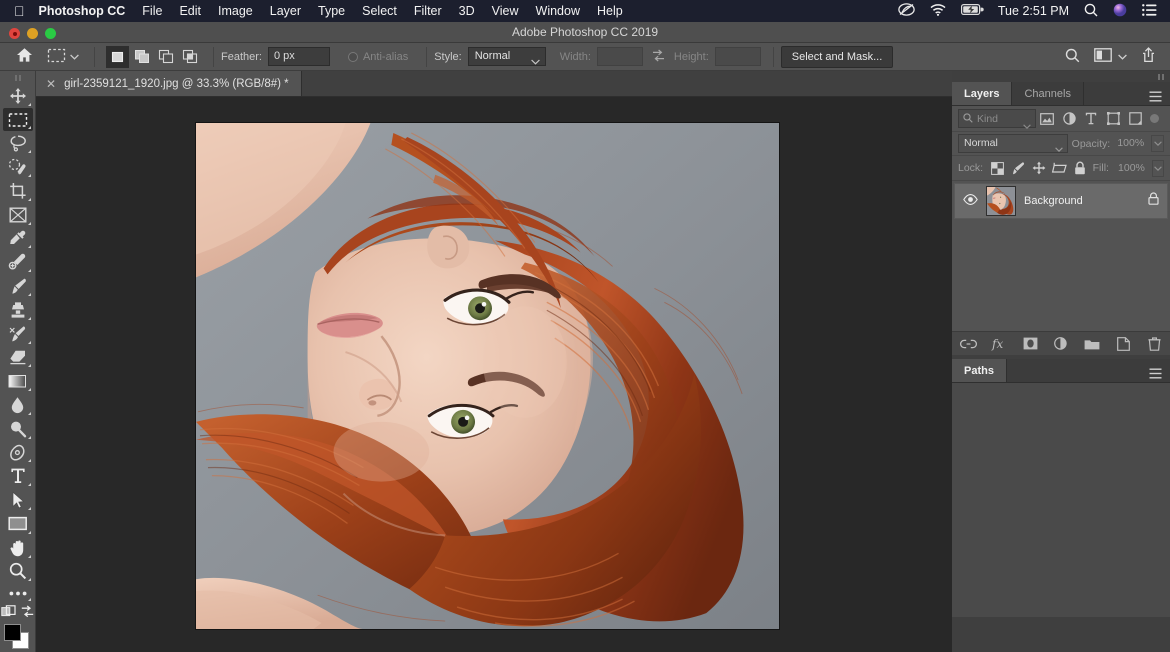 The image size is (1170, 652). Describe the element at coordinates (1148, 56) in the screenshot. I see `share-icon` at that location.